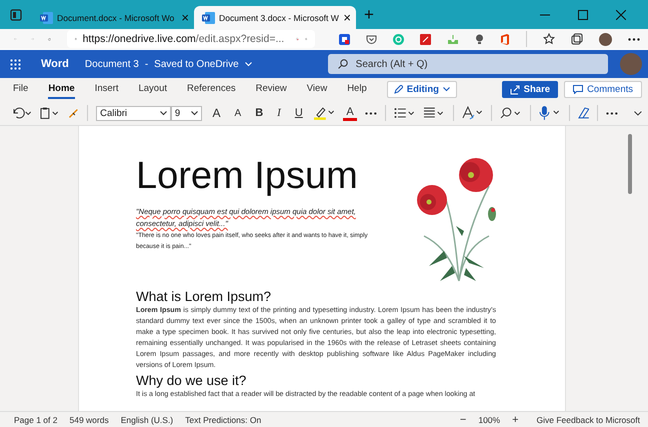 The height and width of the screenshot is (427, 648). Describe the element at coordinates (299, 113) in the screenshot. I see `underline-button: U` at that location.